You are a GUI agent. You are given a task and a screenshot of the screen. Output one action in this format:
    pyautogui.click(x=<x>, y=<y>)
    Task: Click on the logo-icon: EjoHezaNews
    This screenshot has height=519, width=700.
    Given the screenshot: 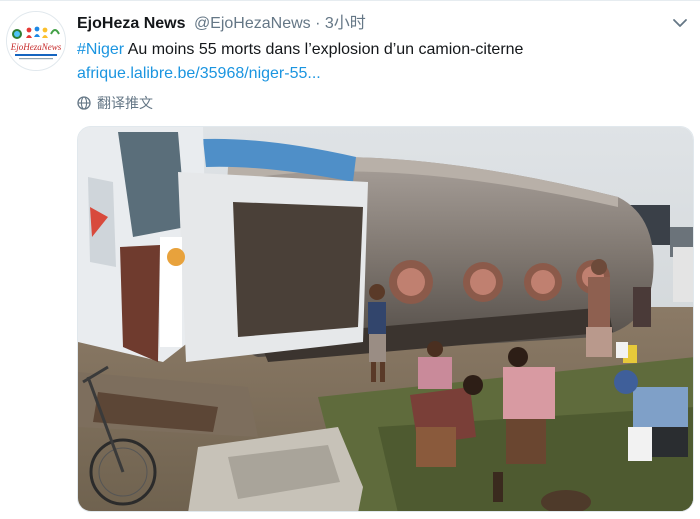 What is the action you would take?
    pyautogui.click(x=36, y=41)
    